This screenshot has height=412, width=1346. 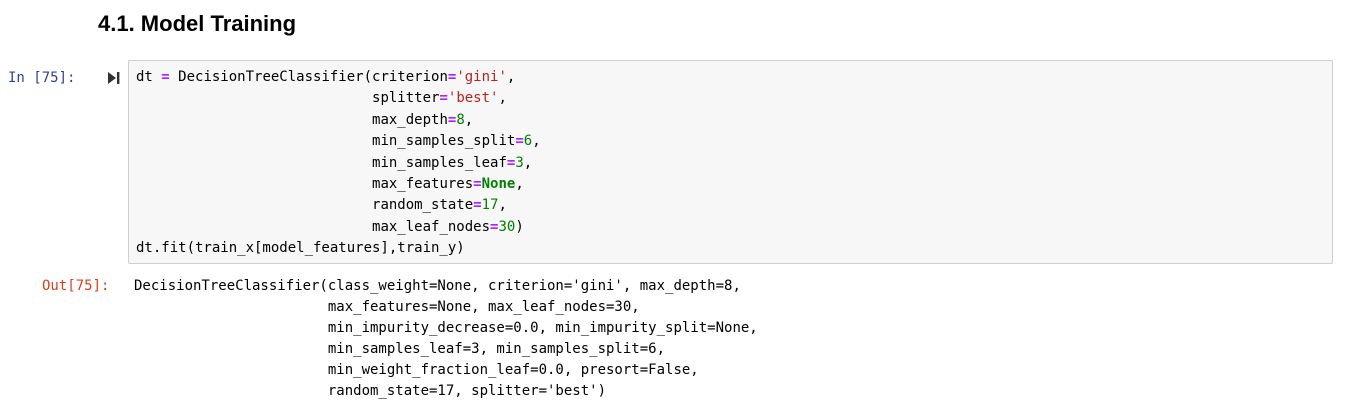 What do you see at coordinates (423, 119) in the screenshot?
I see `code-line-3: max_depth=8,` at bounding box center [423, 119].